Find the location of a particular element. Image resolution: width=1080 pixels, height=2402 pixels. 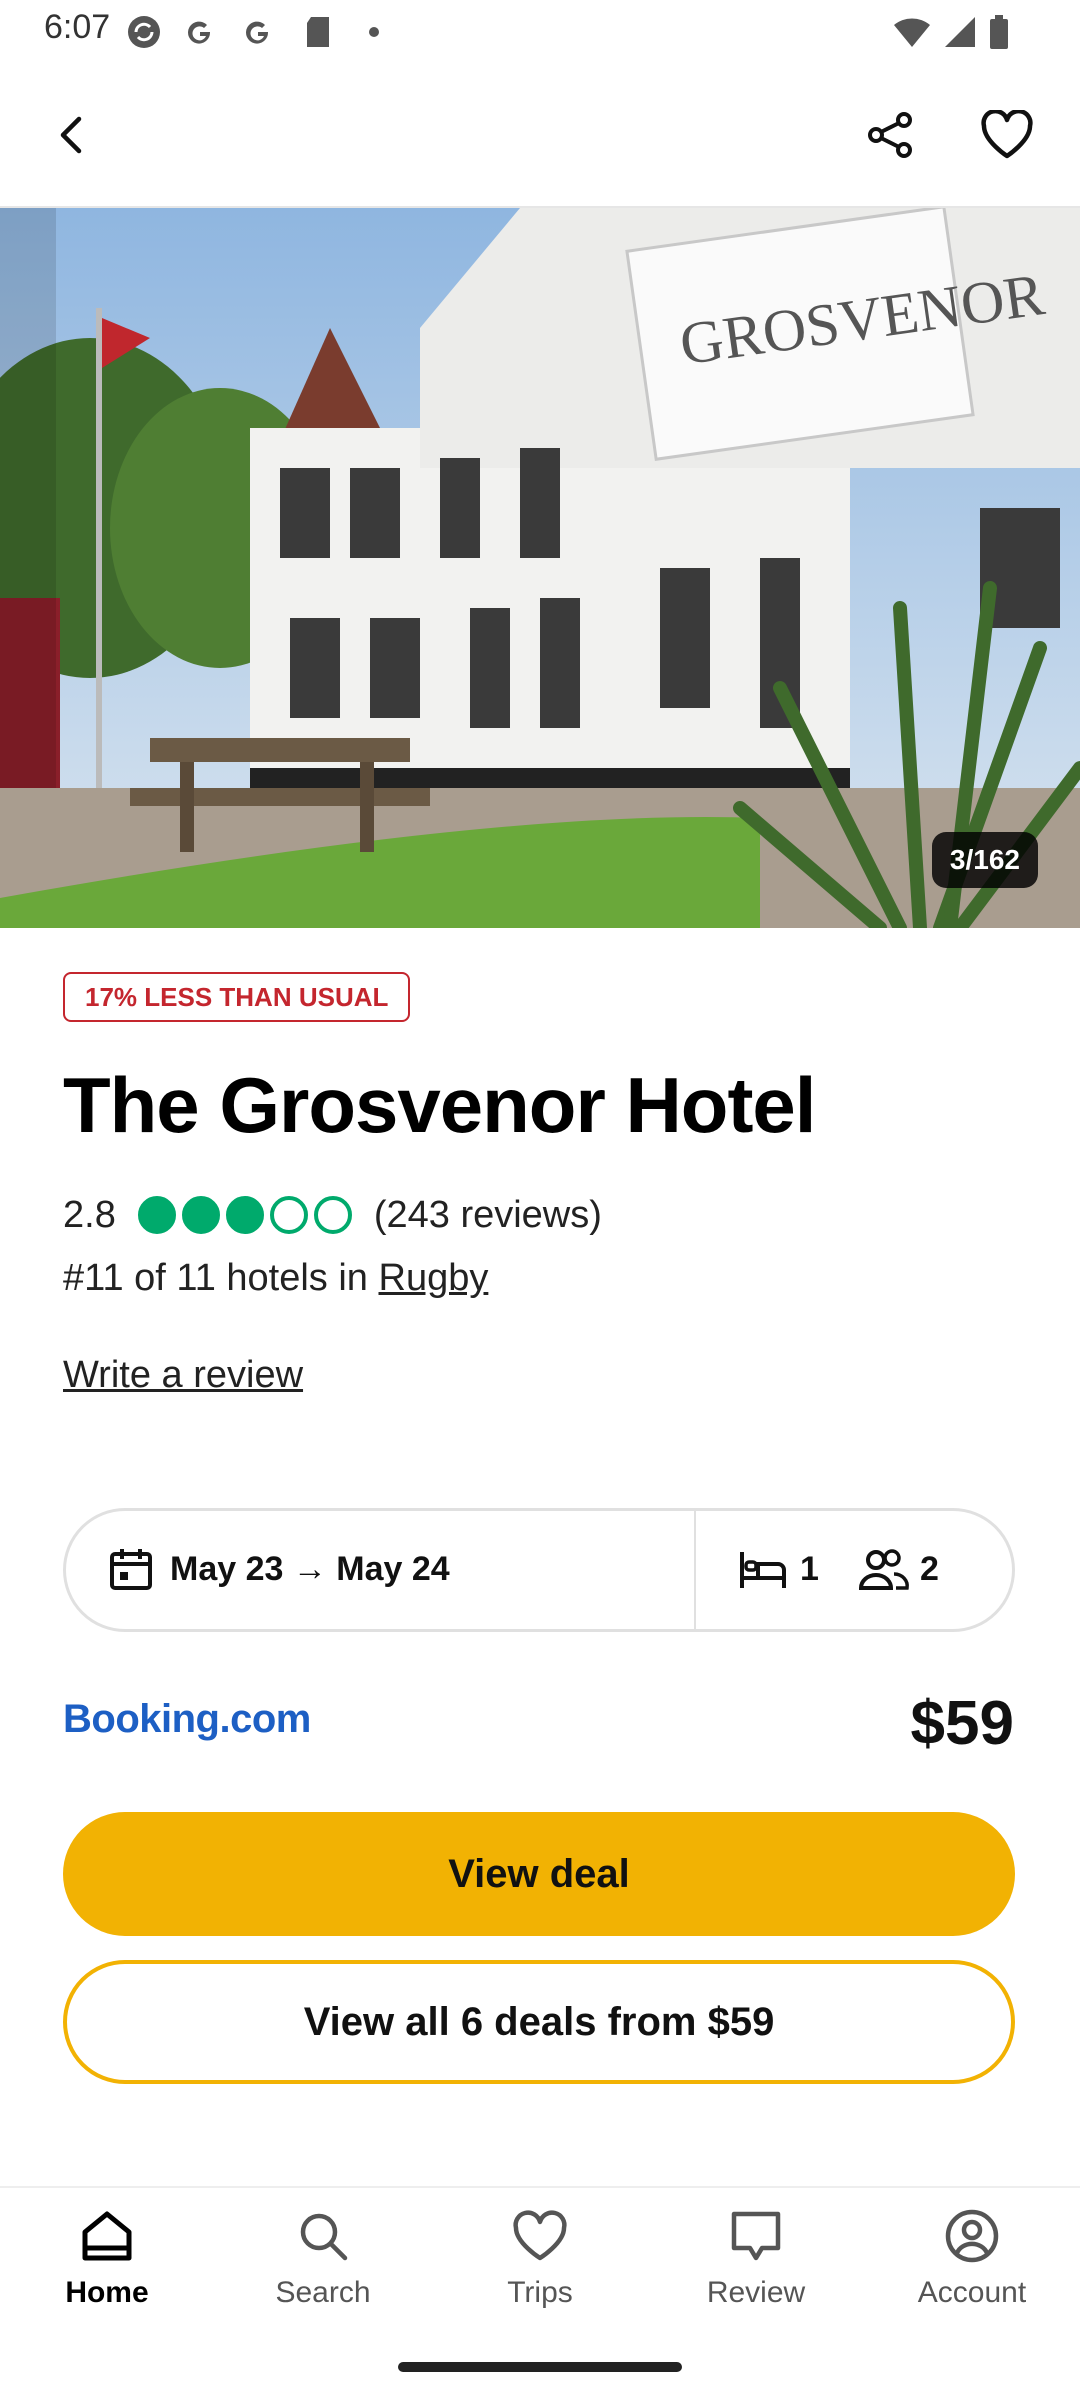

back-button is located at coordinates (73, 135).